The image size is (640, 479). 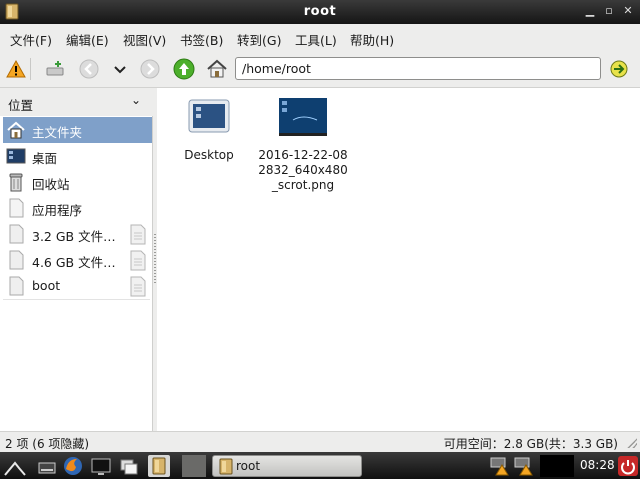 What do you see at coordinates (73, 466) in the screenshot?
I see `firefox-icon` at bounding box center [73, 466].